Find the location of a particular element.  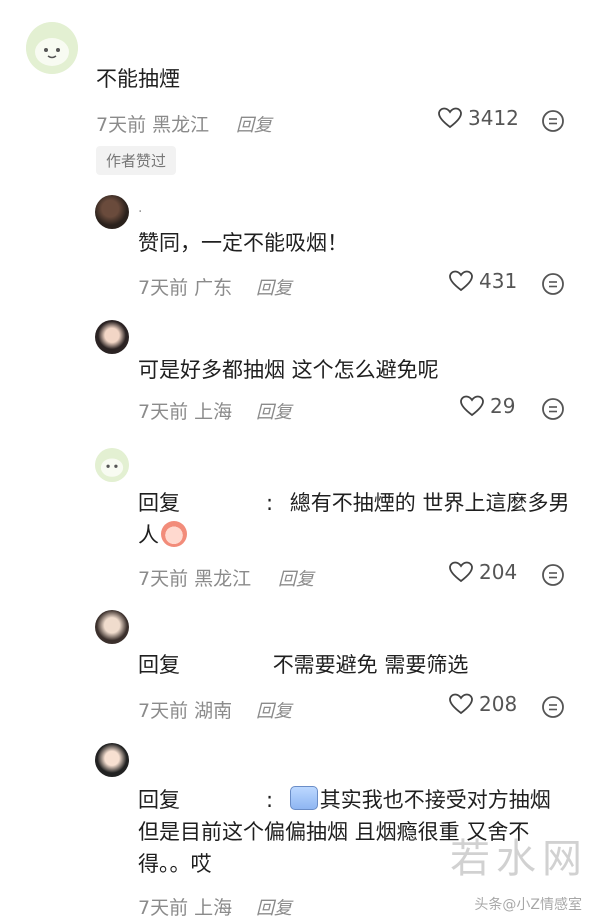

like-count: 3412 is located at coordinates (493, 118).